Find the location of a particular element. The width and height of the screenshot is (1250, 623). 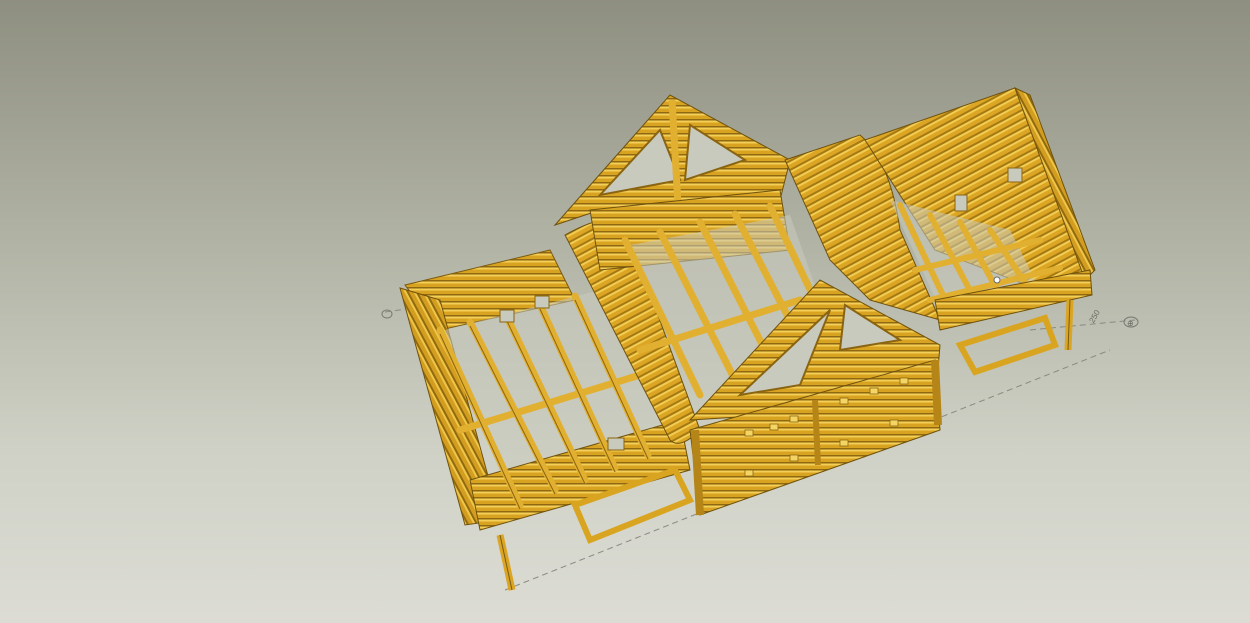

axis-marker-label: ⊕ is located at coordinates (1130, 323).